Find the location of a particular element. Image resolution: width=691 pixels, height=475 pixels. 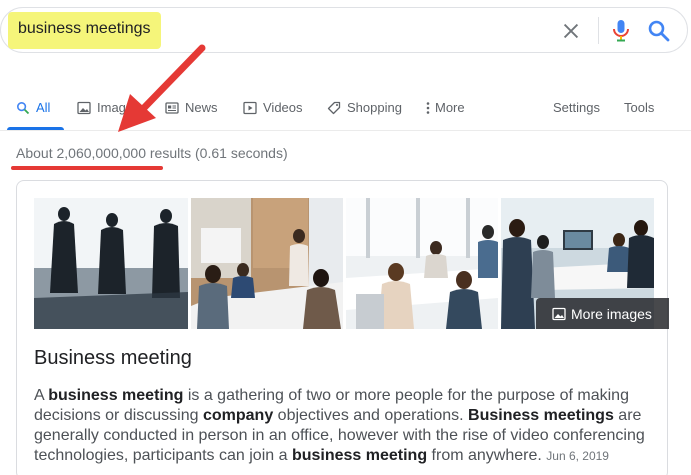

tab-all: All is located at coordinates (33, 113).